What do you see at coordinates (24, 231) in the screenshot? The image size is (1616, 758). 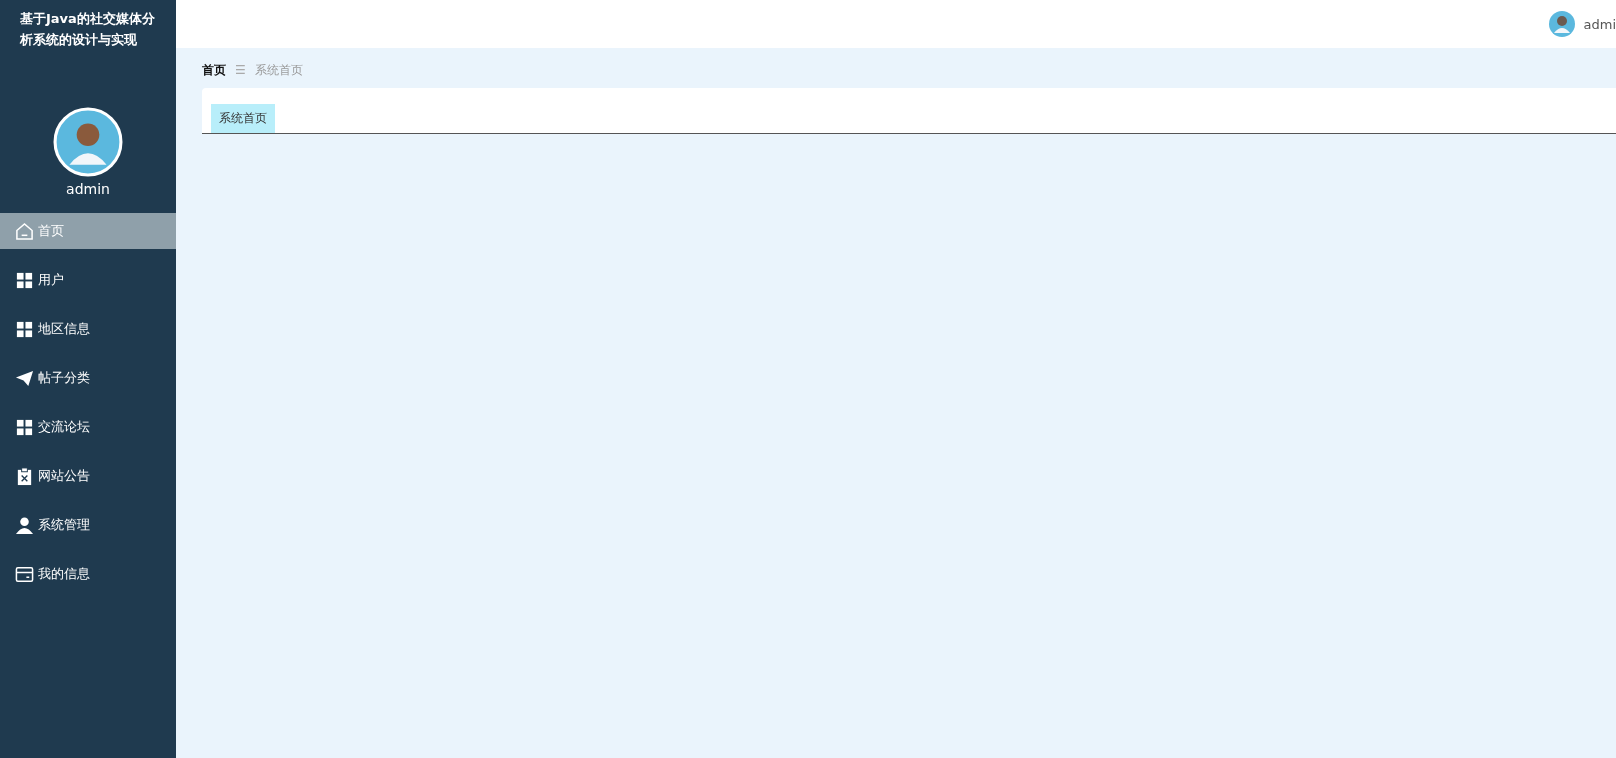 I see `home-icon` at bounding box center [24, 231].